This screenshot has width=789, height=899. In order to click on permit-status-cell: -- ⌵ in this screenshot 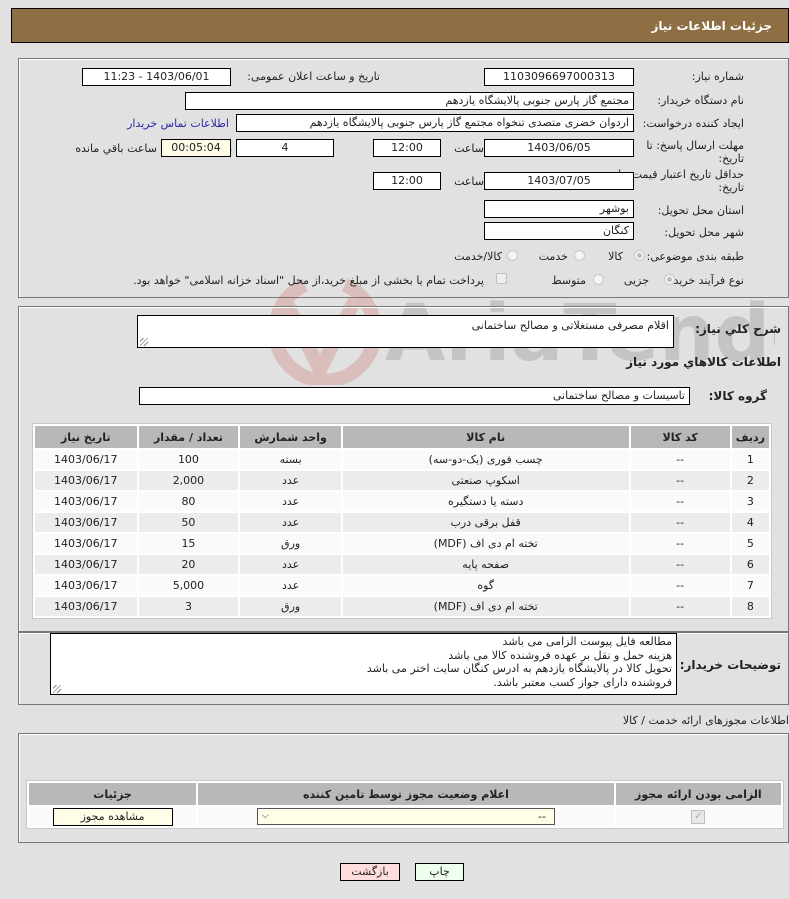, I will do `click(406, 816)`.